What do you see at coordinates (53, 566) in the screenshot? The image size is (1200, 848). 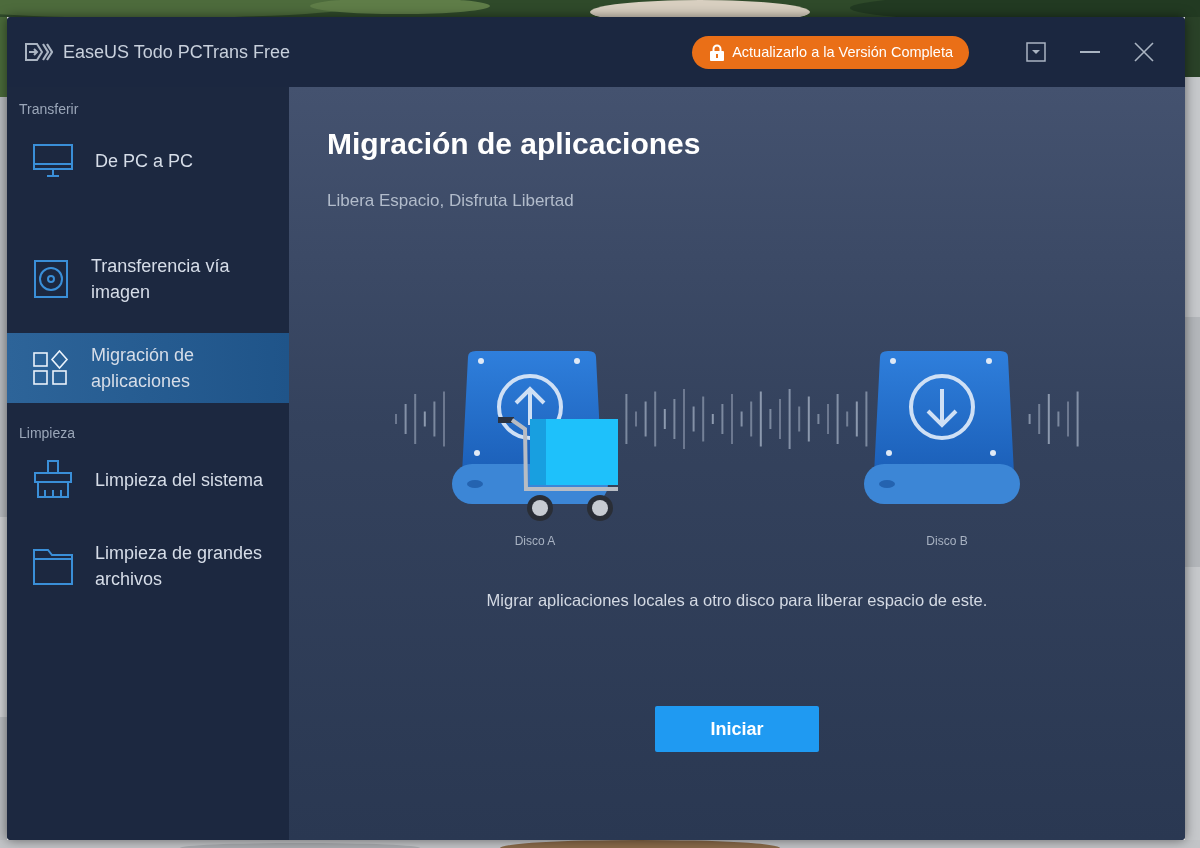 I see `folder-gb-icon` at bounding box center [53, 566].